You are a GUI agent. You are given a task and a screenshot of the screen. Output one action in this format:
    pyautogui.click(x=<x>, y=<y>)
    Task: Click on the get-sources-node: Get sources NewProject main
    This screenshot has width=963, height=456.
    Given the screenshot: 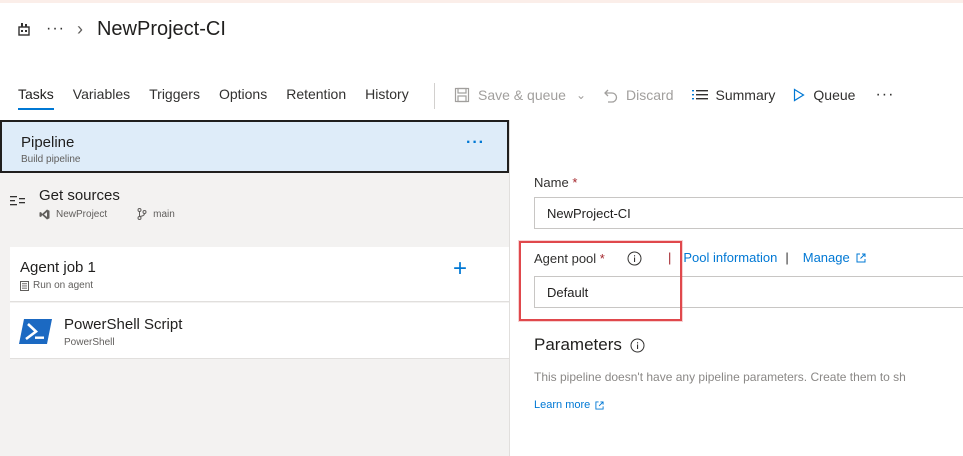 What is the action you would take?
    pyautogui.click(x=254, y=205)
    